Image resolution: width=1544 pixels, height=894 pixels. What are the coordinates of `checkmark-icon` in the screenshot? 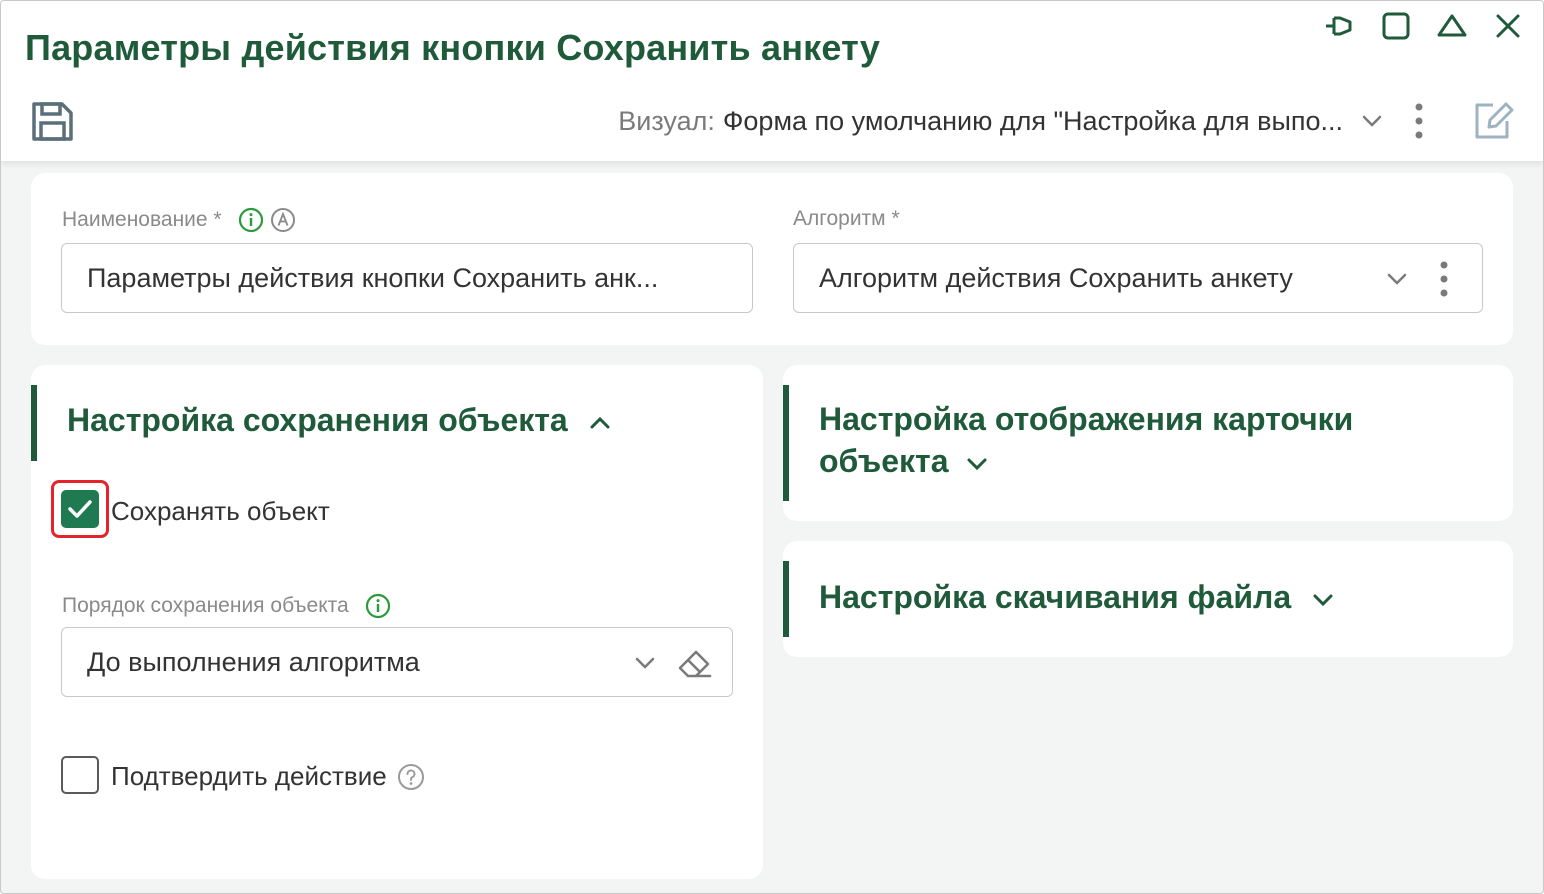 It's located at (80, 509).